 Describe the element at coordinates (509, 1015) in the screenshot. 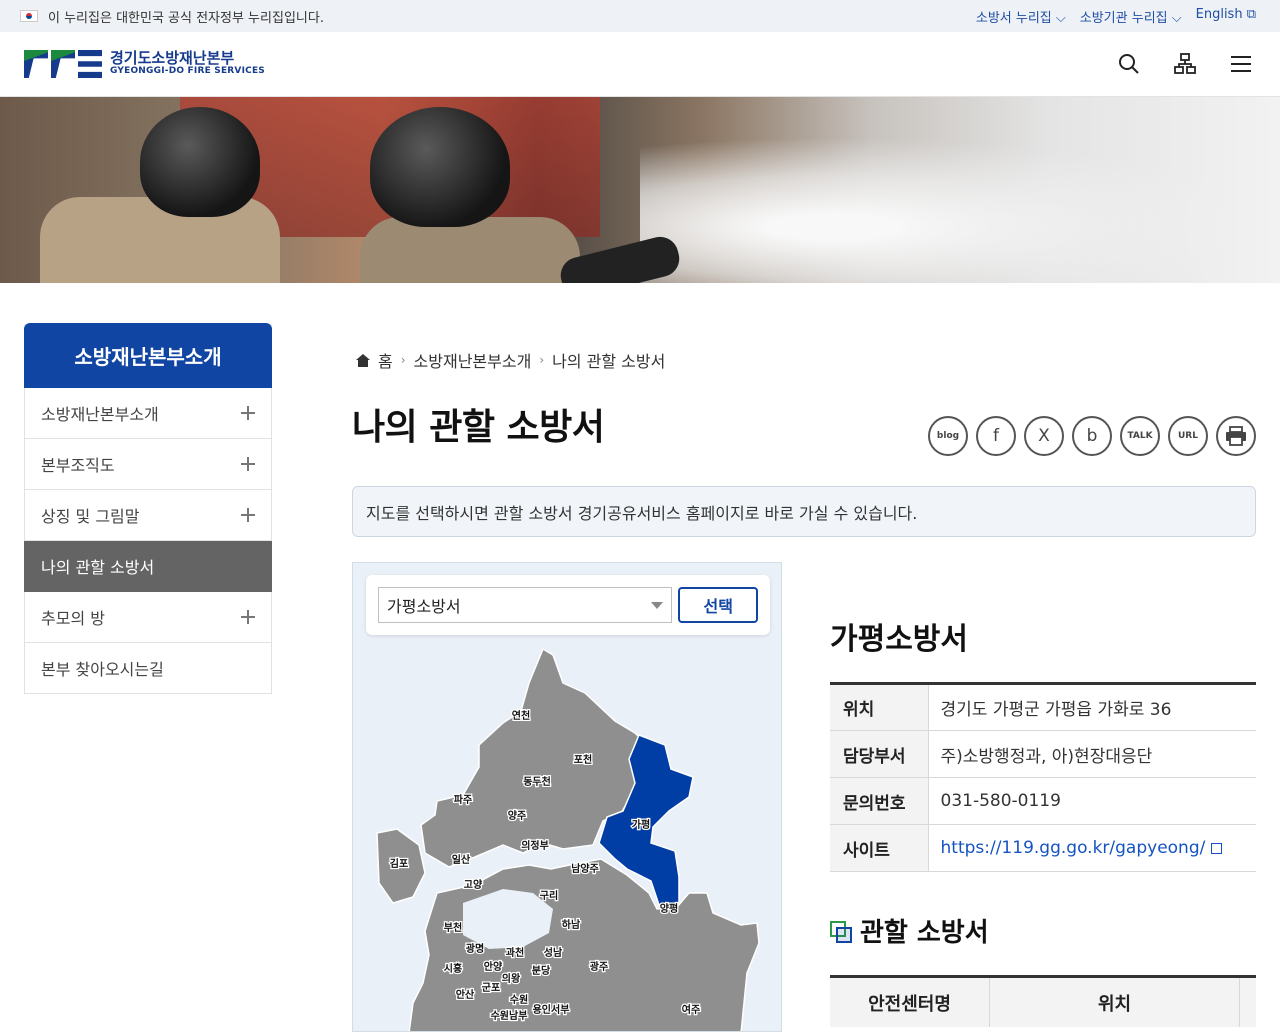

I see `svg-text: 수원남부` at that location.